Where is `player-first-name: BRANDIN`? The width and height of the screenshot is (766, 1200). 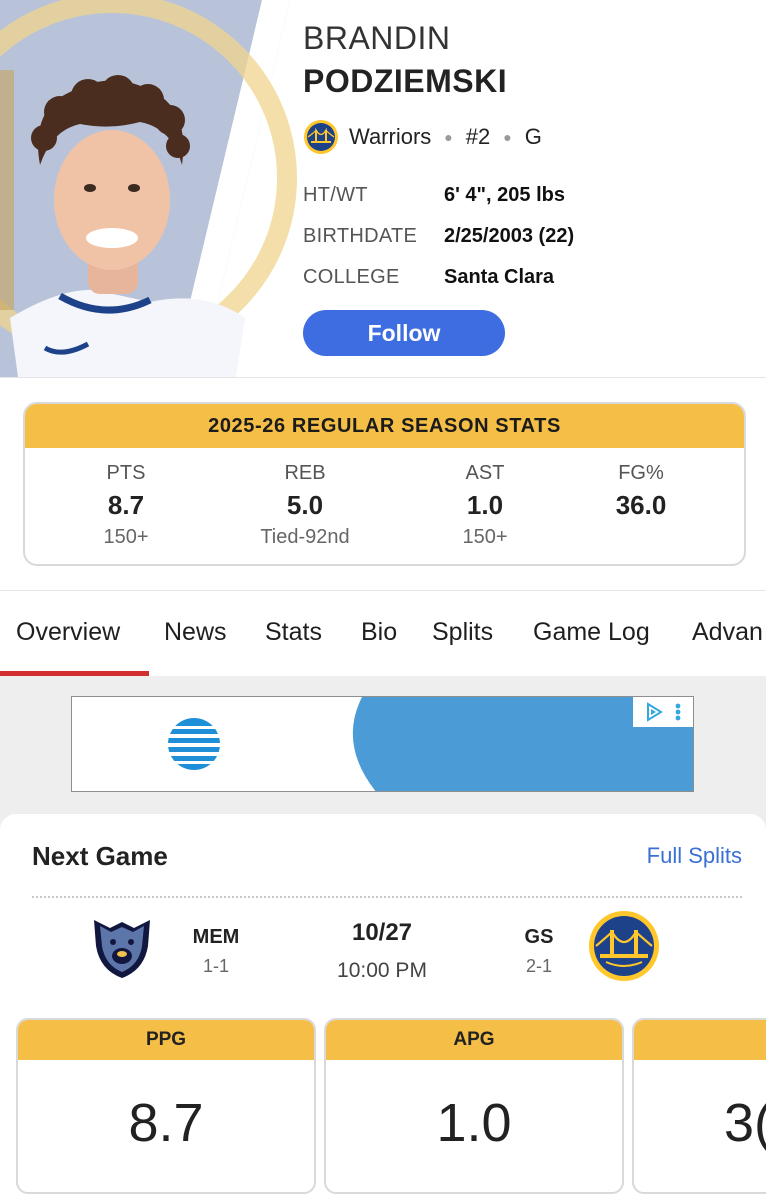
player-first-name: BRANDIN is located at coordinates (377, 38).